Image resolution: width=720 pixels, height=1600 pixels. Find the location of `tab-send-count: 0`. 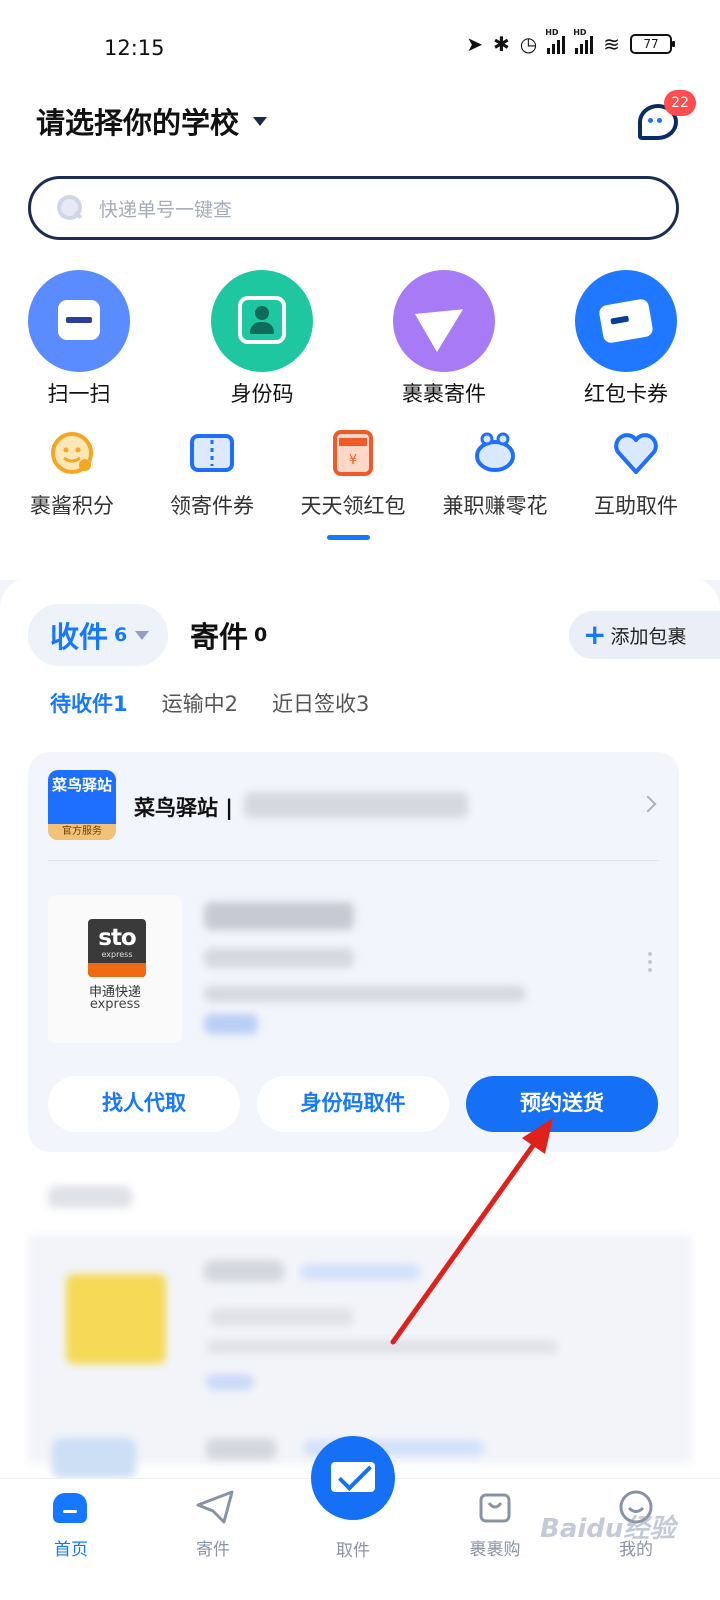

tab-send-count: 0 is located at coordinates (261, 635).